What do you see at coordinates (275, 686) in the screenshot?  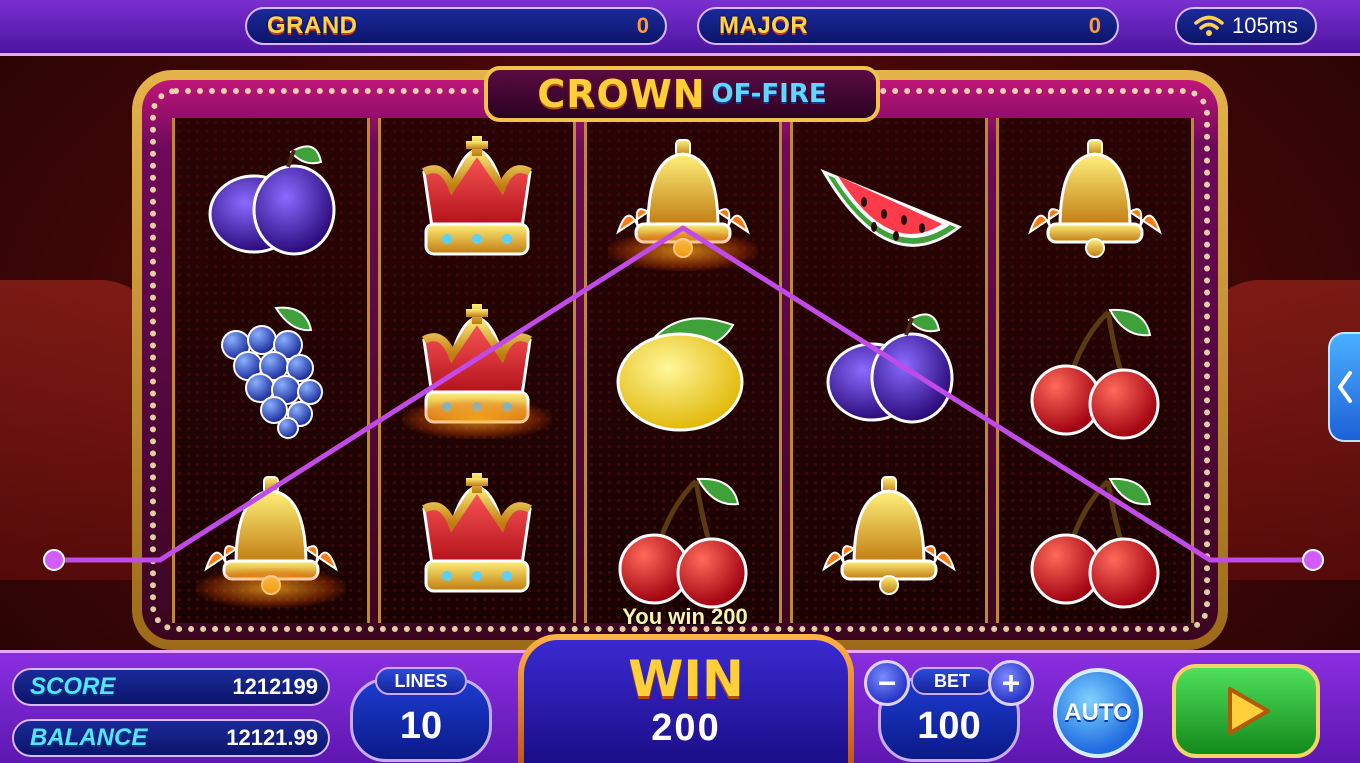 I see `score-value: 1212199` at bounding box center [275, 686].